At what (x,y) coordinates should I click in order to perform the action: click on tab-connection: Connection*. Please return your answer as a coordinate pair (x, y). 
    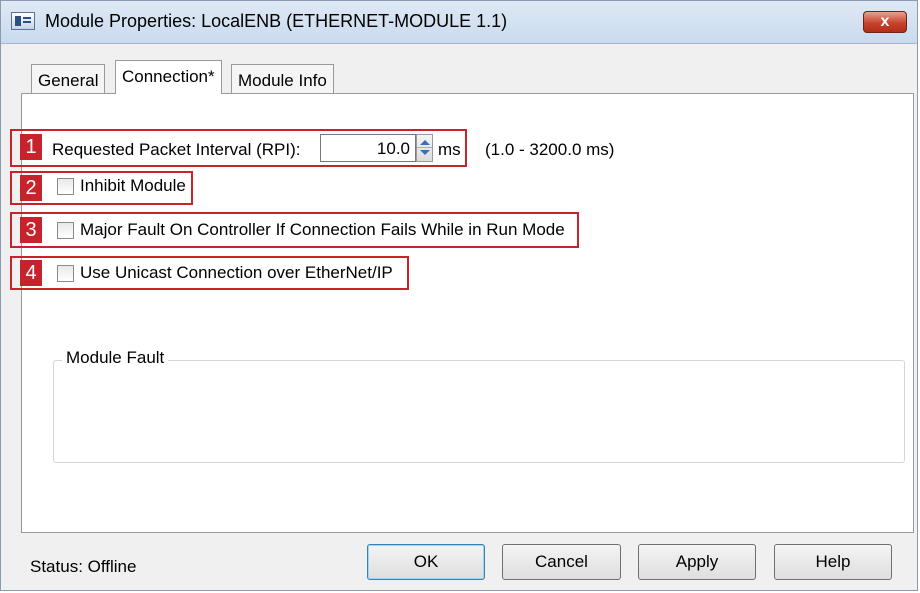
    Looking at the image, I should click on (168, 77).